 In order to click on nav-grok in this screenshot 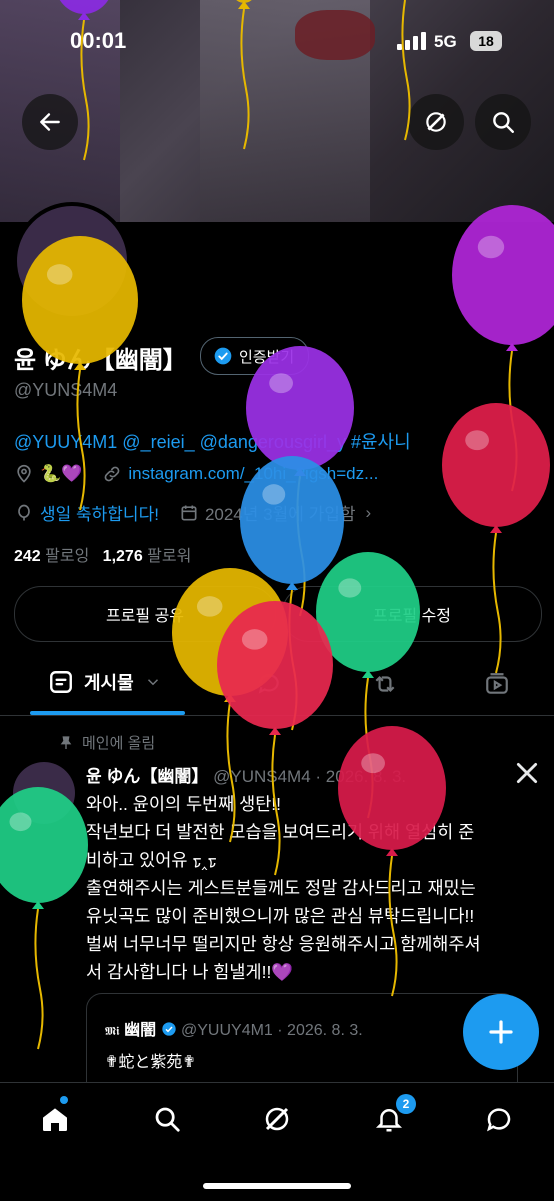, I will do `click(277, 1119)`.